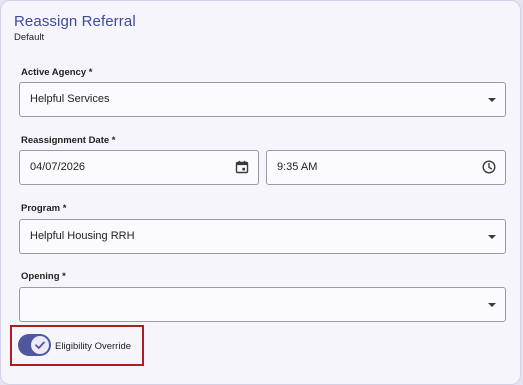 This screenshot has width=523, height=385. Describe the element at coordinates (262, 236) in the screenshot. I see `program-select: Helpful Housing RRH` at that location.